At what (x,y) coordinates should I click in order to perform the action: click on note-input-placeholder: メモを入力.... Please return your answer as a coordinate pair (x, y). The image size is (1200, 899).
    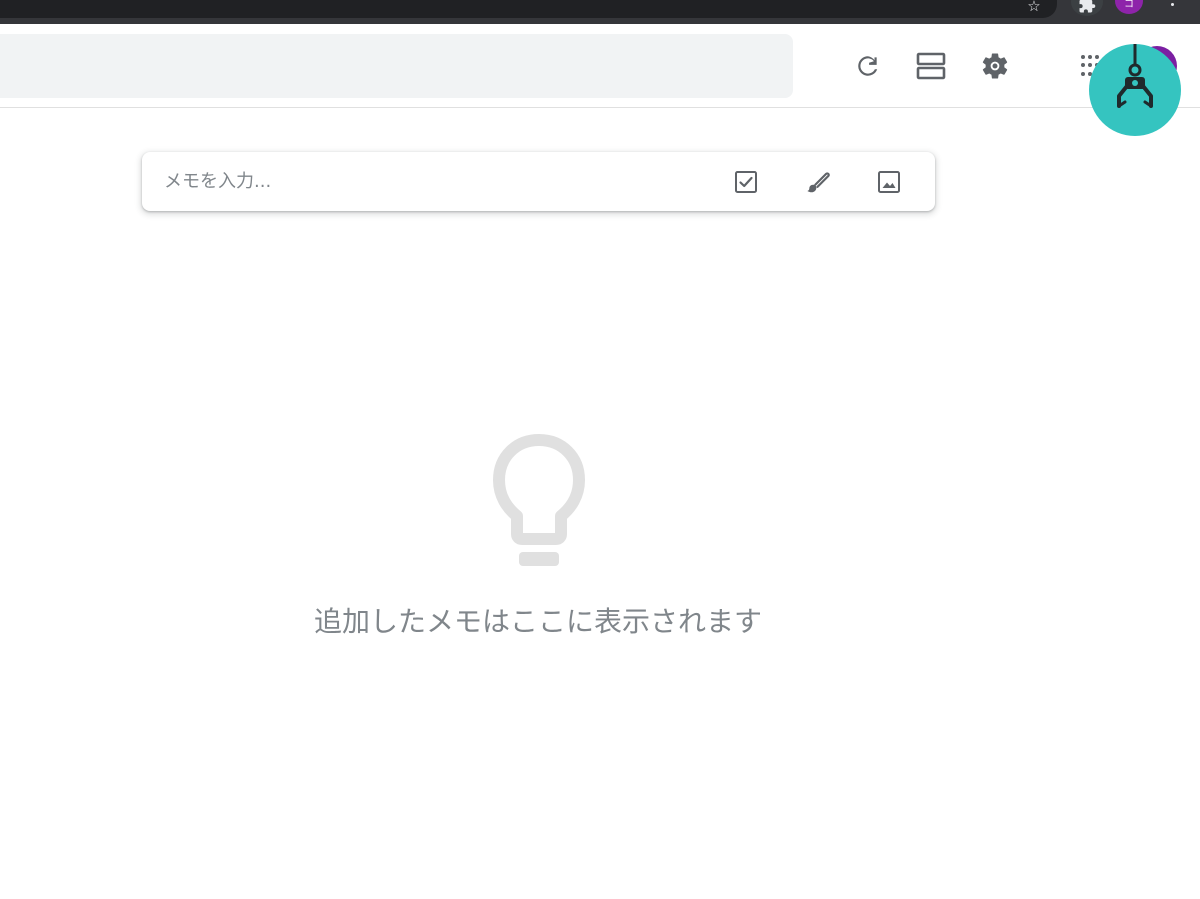
    Looking at the image, I should click on (217, 182).